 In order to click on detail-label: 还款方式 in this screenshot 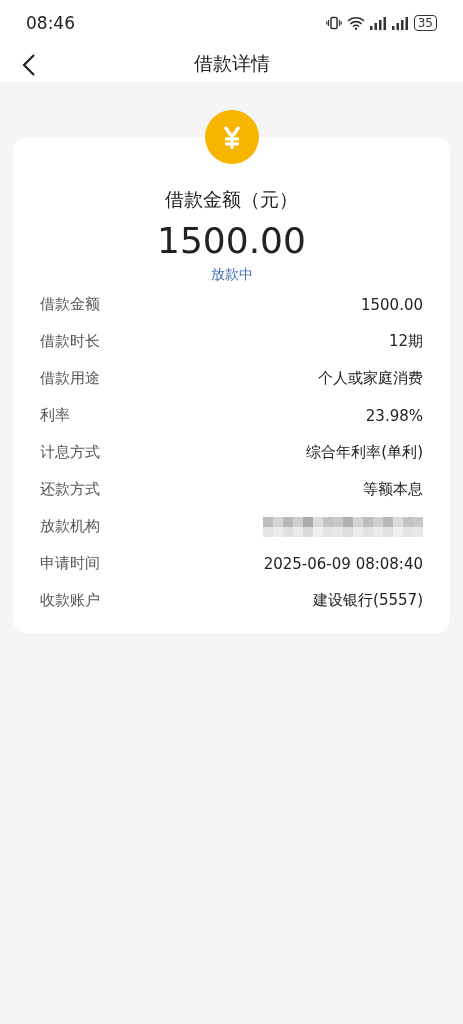, I will do `click(70, 490)`.